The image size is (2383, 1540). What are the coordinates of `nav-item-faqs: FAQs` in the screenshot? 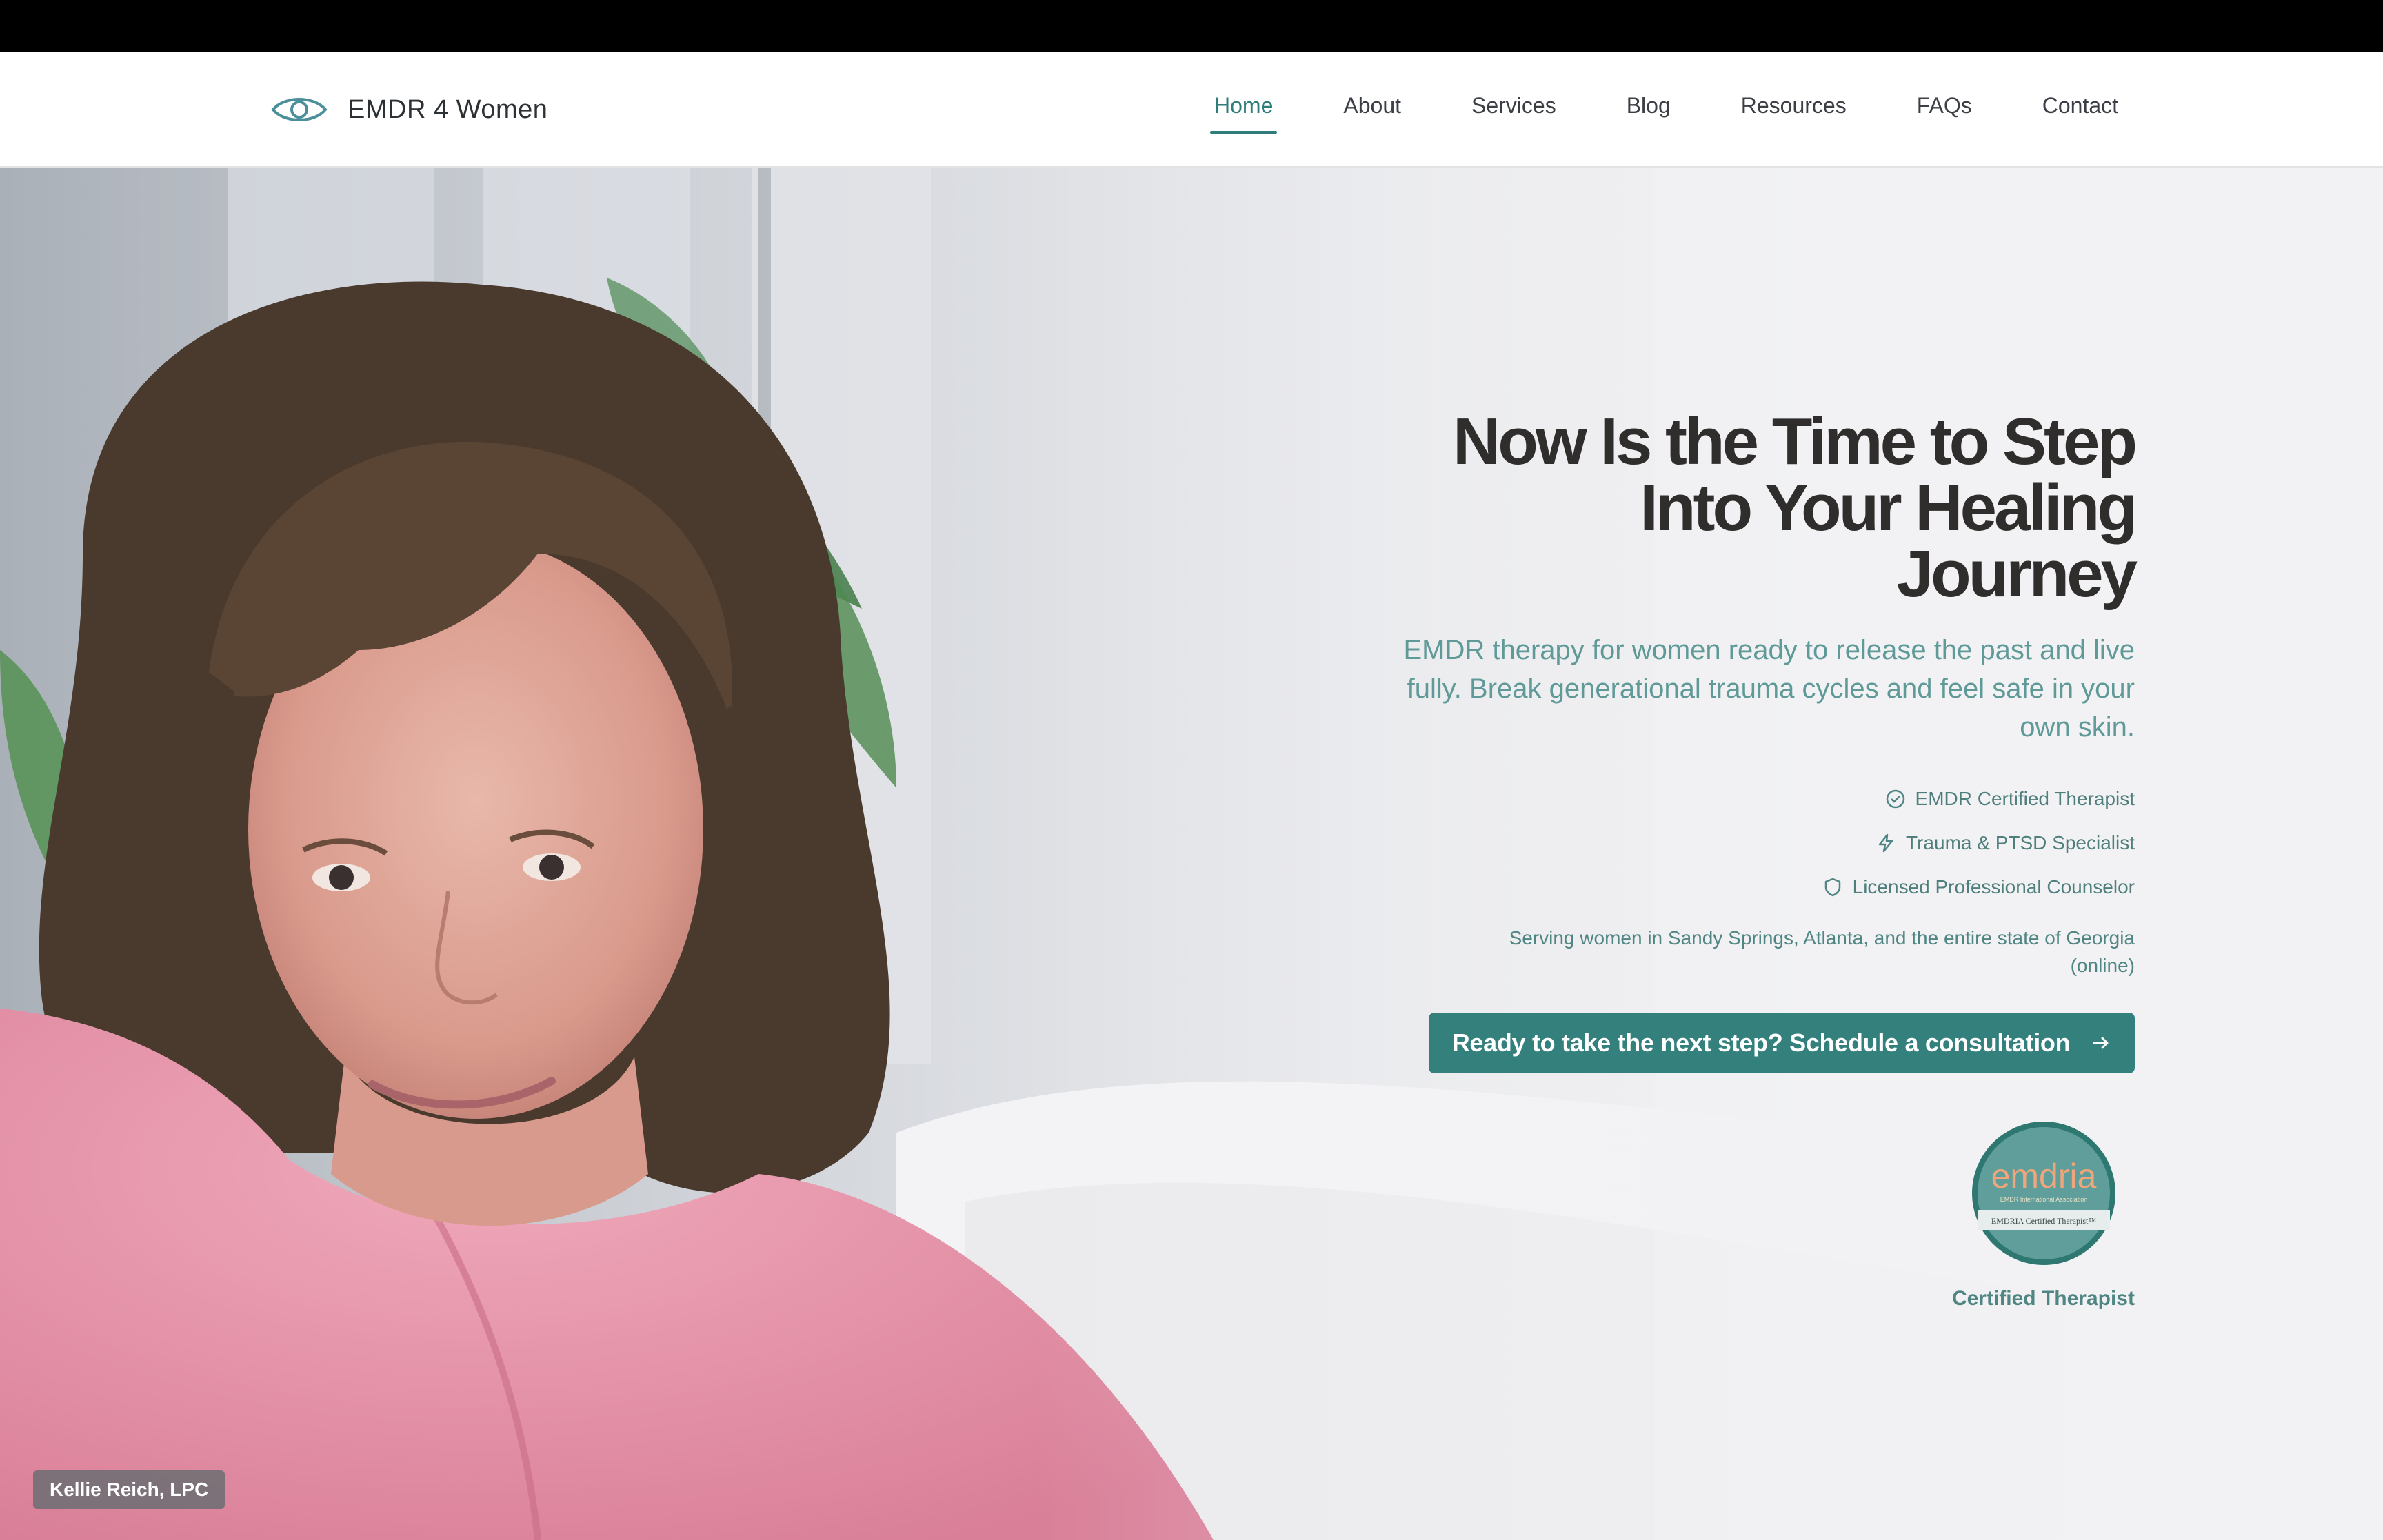 It's located at (1944, 109).